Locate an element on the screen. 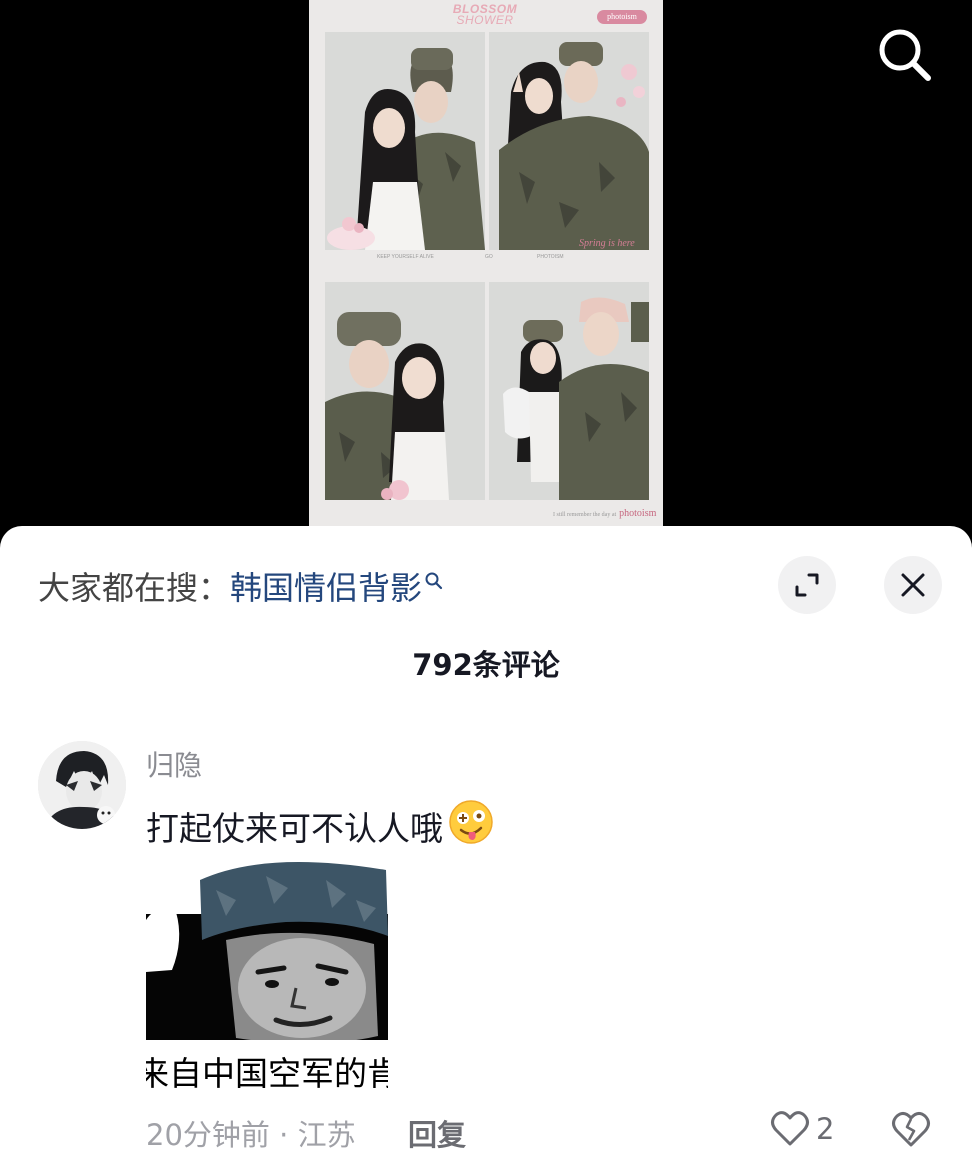 The height and width of the screenshot is (1165, 972). reply-button: 回复 is located at coordinates (437, 1133).